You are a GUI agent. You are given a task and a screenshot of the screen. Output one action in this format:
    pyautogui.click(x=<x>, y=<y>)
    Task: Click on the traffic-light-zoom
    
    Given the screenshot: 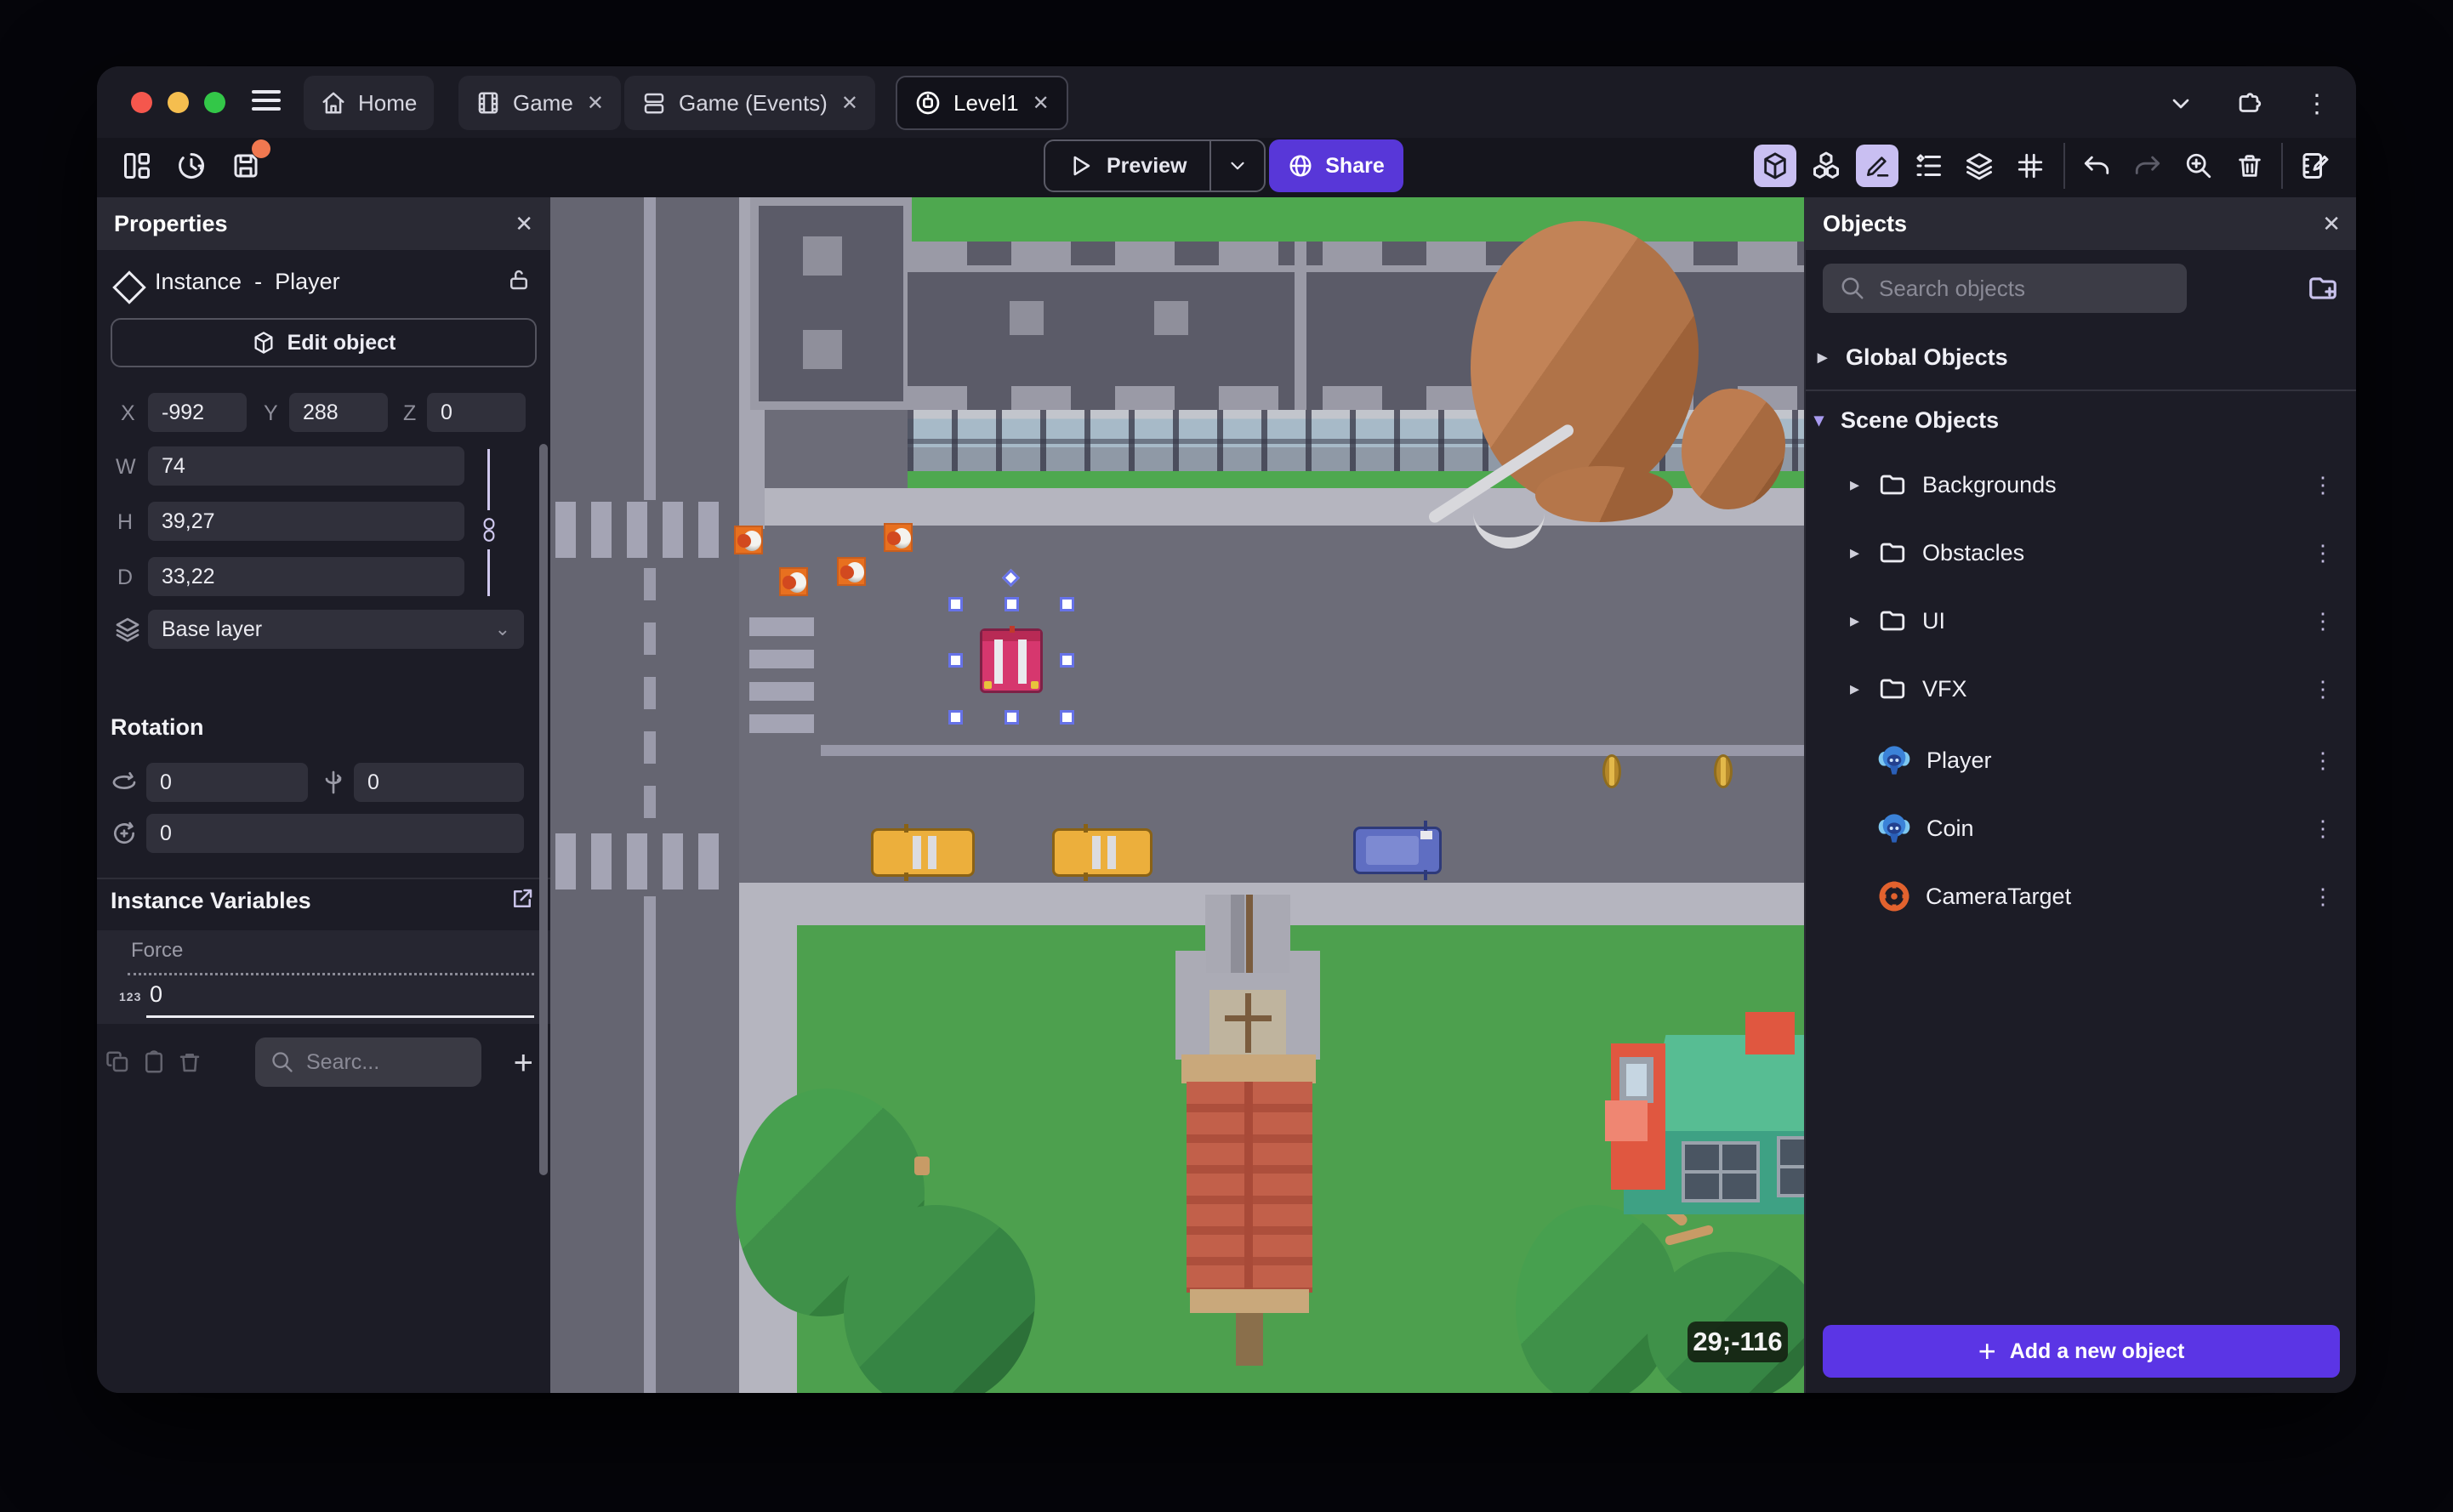 What is the action you would take?
    pyautogui.click(x=214, y=102)
    